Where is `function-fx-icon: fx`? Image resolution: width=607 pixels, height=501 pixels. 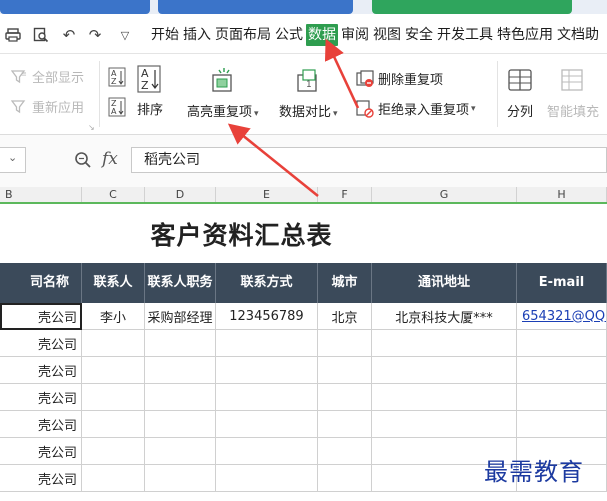 function-fx-icon: fx is located at coordinates (110, 159).